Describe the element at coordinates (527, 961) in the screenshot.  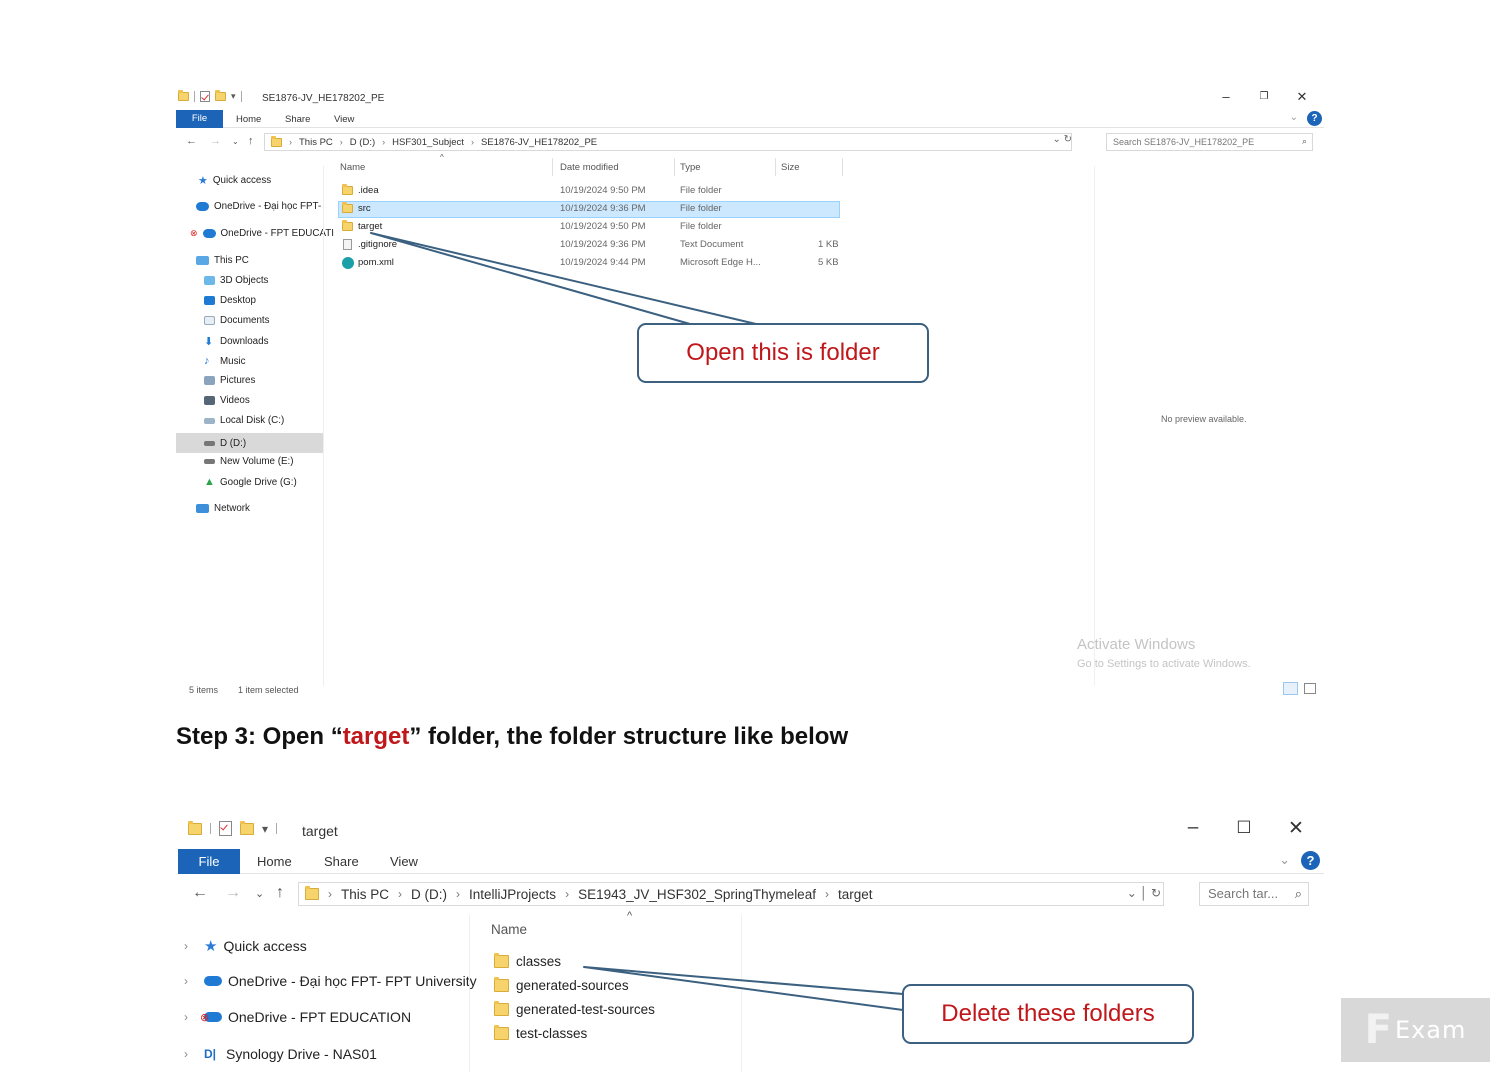
I see `folder-row: classes` at that location.